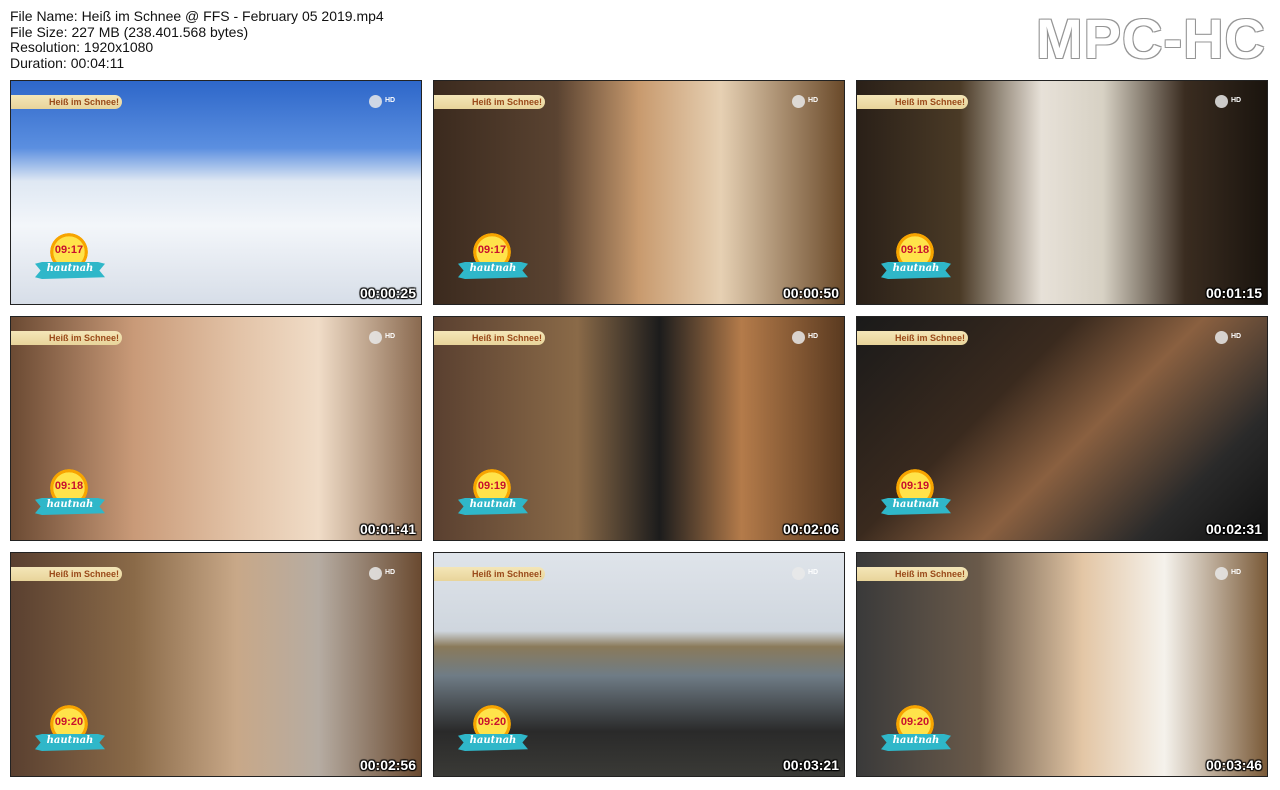  What do you see at coordinates (216, 664) in the screenshot?
I see `video-thumbnail: Heiß im Schnee! HD 09:20 hautnah 00:02:56` at bounding box center [216, 664].